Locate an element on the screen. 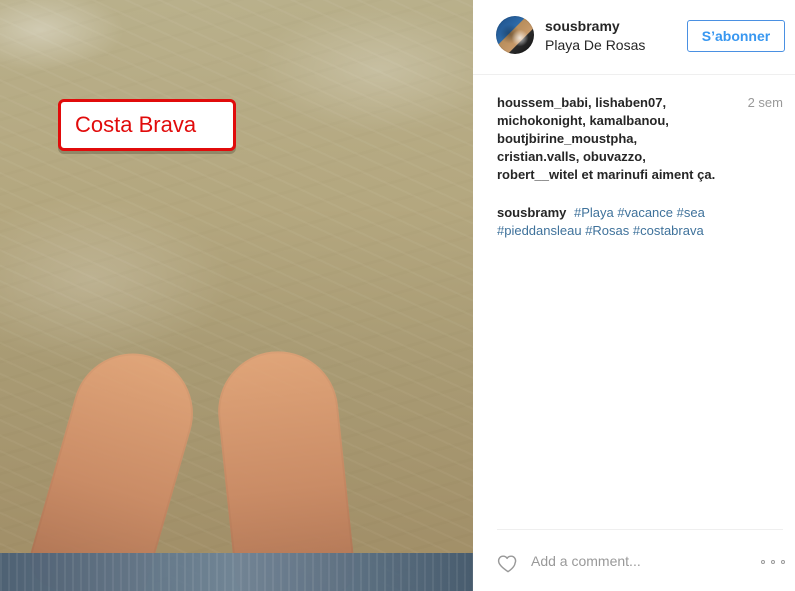 This screenshot has height=591, width=795. location: Playa De Rosas is located at coordinates (595, 45).